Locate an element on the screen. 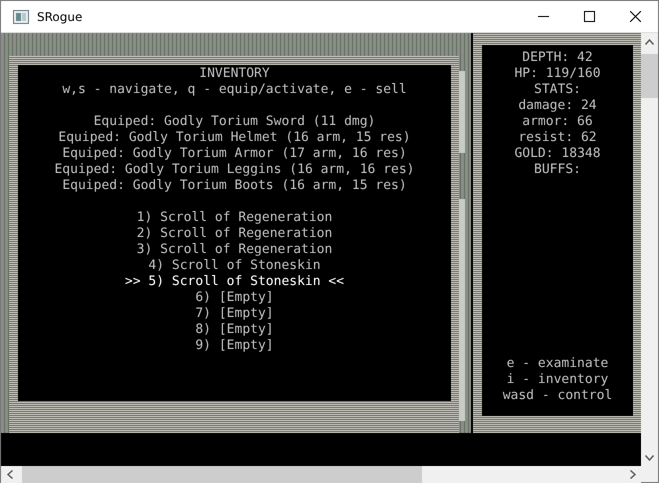 The height and width of the screenshot is (483, 659). scroll-down-icon is located at coordinates (649, 457).